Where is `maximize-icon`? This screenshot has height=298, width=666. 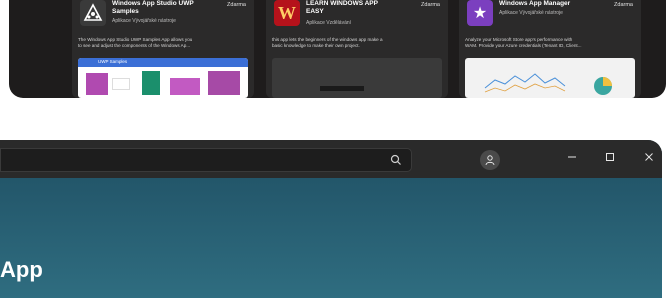 maximize-icon is located at coordinates (610, 157).